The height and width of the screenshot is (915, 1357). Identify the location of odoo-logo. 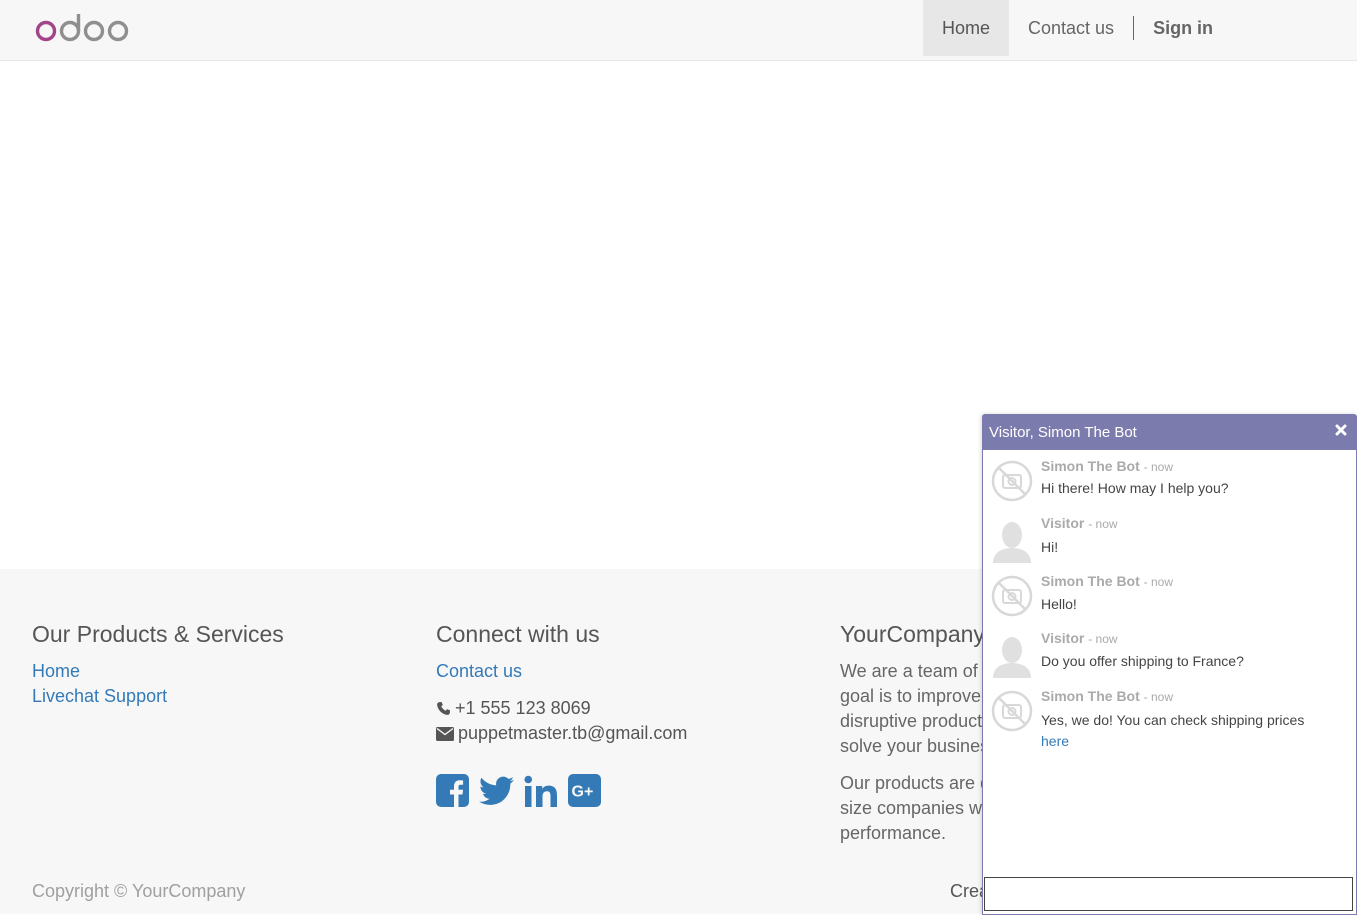
(82, 30).